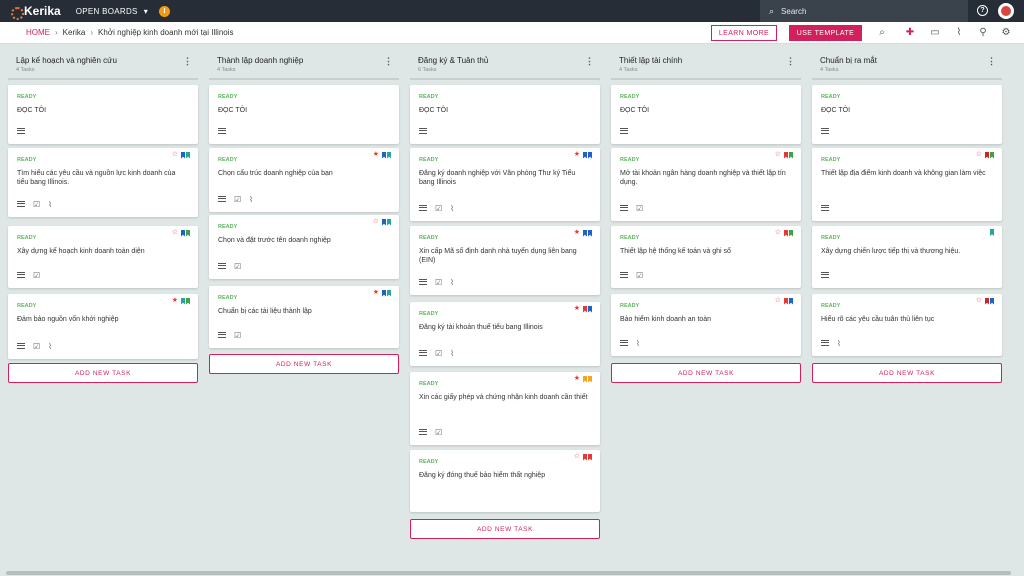  What do you see at coordinates (983, 33) in the screenshot?
I see `wand-icon: ⚲` at bounding box center [983, 33].